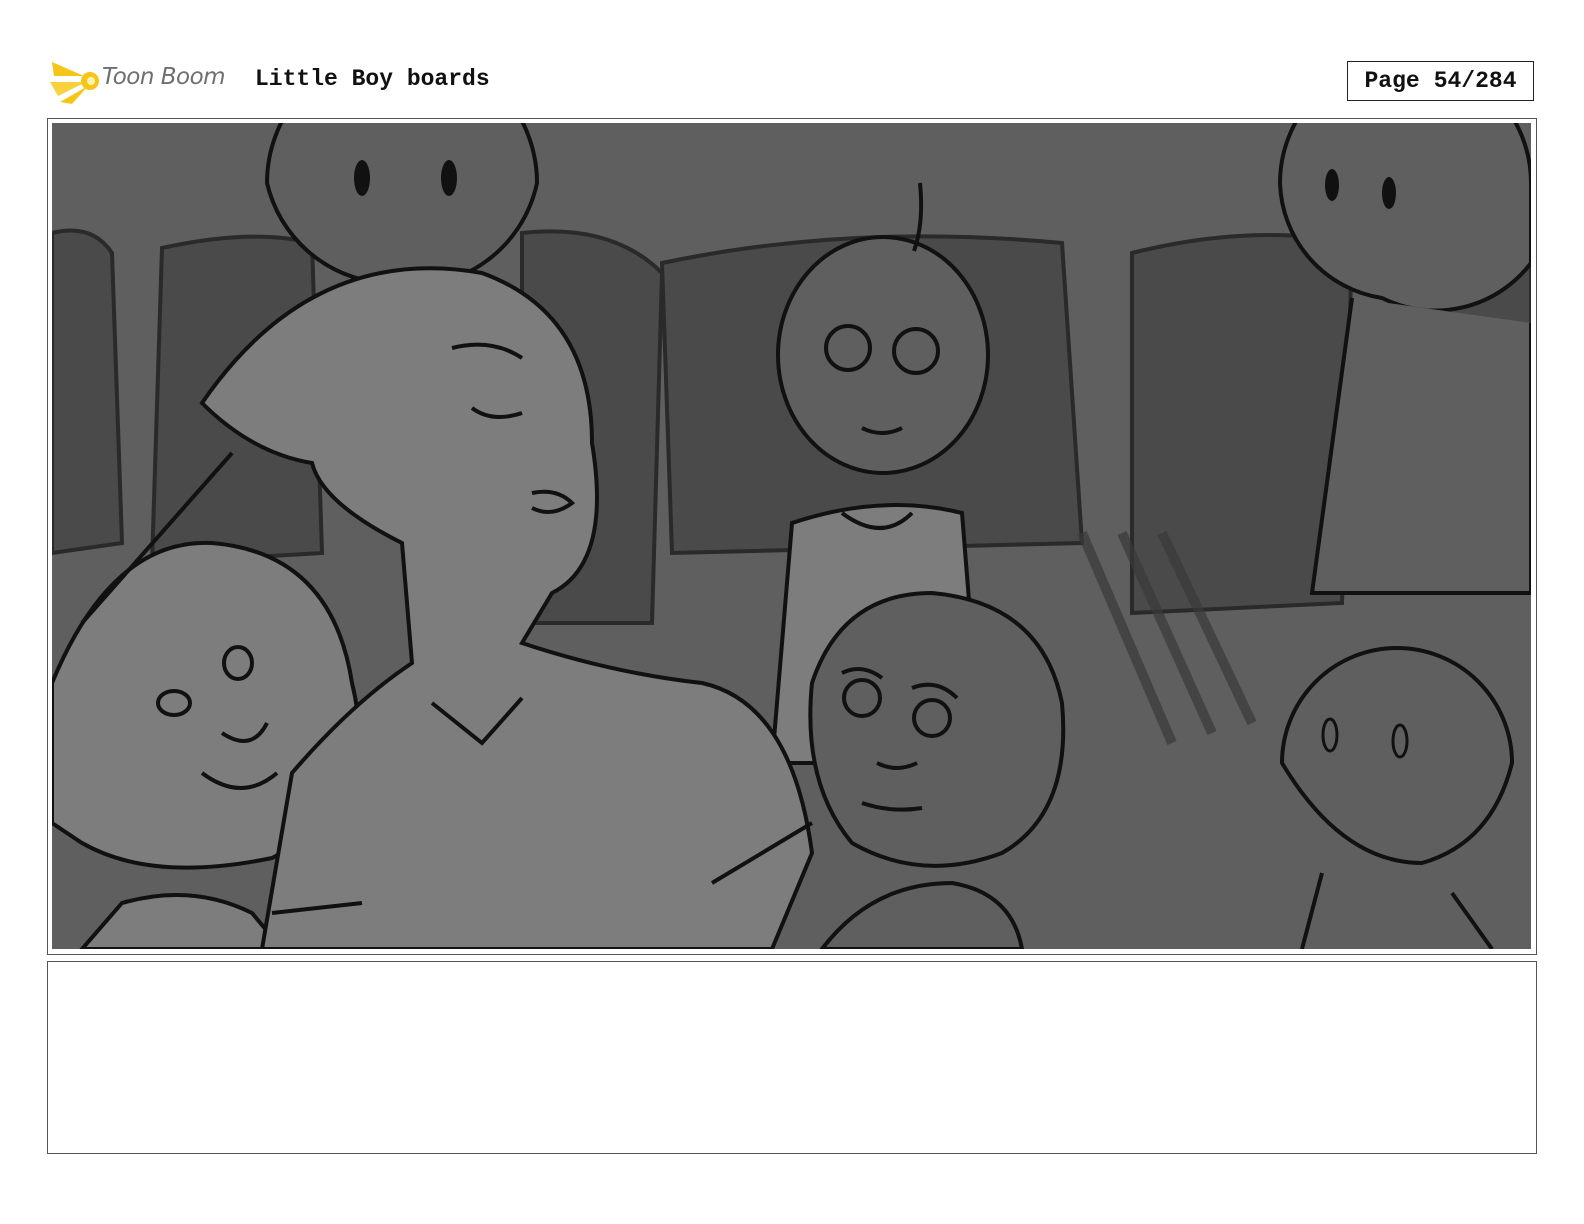 The height and width of the screenshot is (1224, 1584). What do you see at coordinates (1475, 81) in the screenshot?
I see `page-number: 54/284` at bounding box center [1475, 81].